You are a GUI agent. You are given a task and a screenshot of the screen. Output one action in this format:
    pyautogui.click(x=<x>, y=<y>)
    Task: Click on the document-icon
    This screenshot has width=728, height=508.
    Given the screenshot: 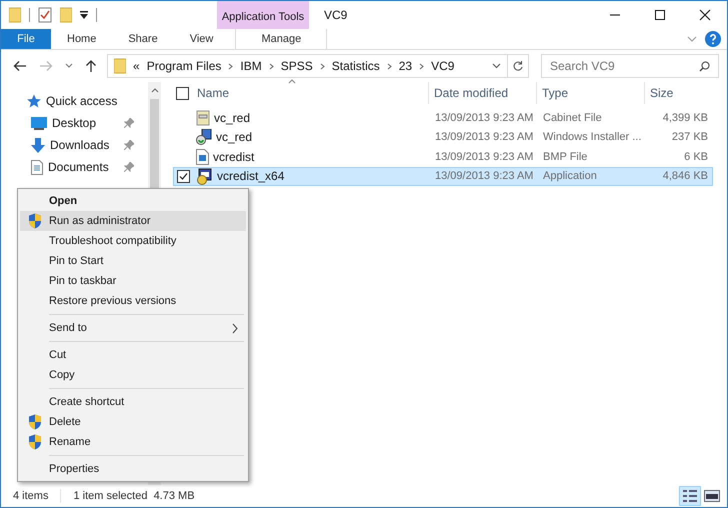 What is the action you would take?
    pyautogui.click(x=37, y=167)
    